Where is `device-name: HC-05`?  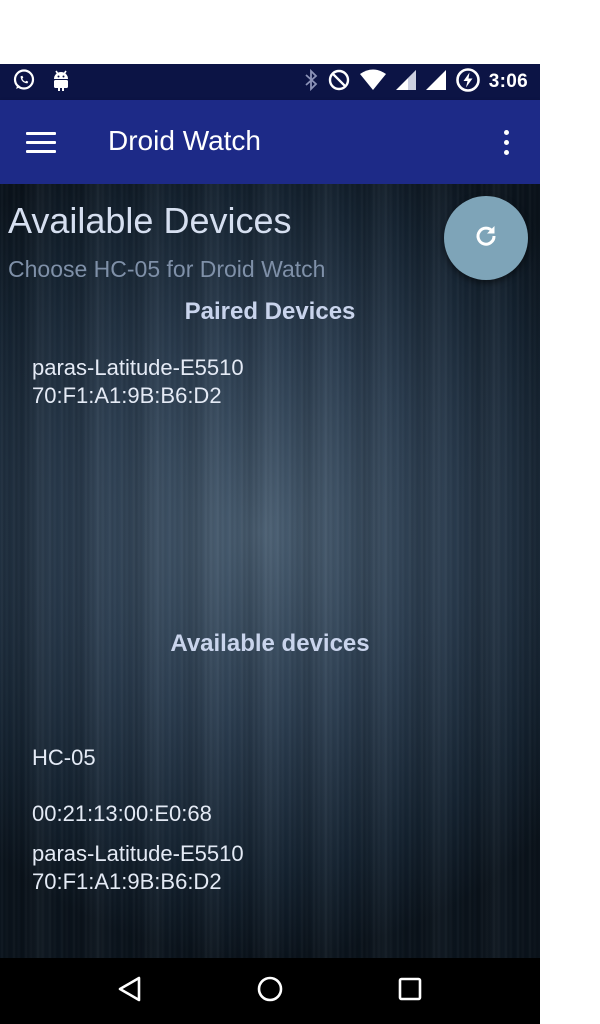 device-name: HC-05 is located at coordinates (64, 757).